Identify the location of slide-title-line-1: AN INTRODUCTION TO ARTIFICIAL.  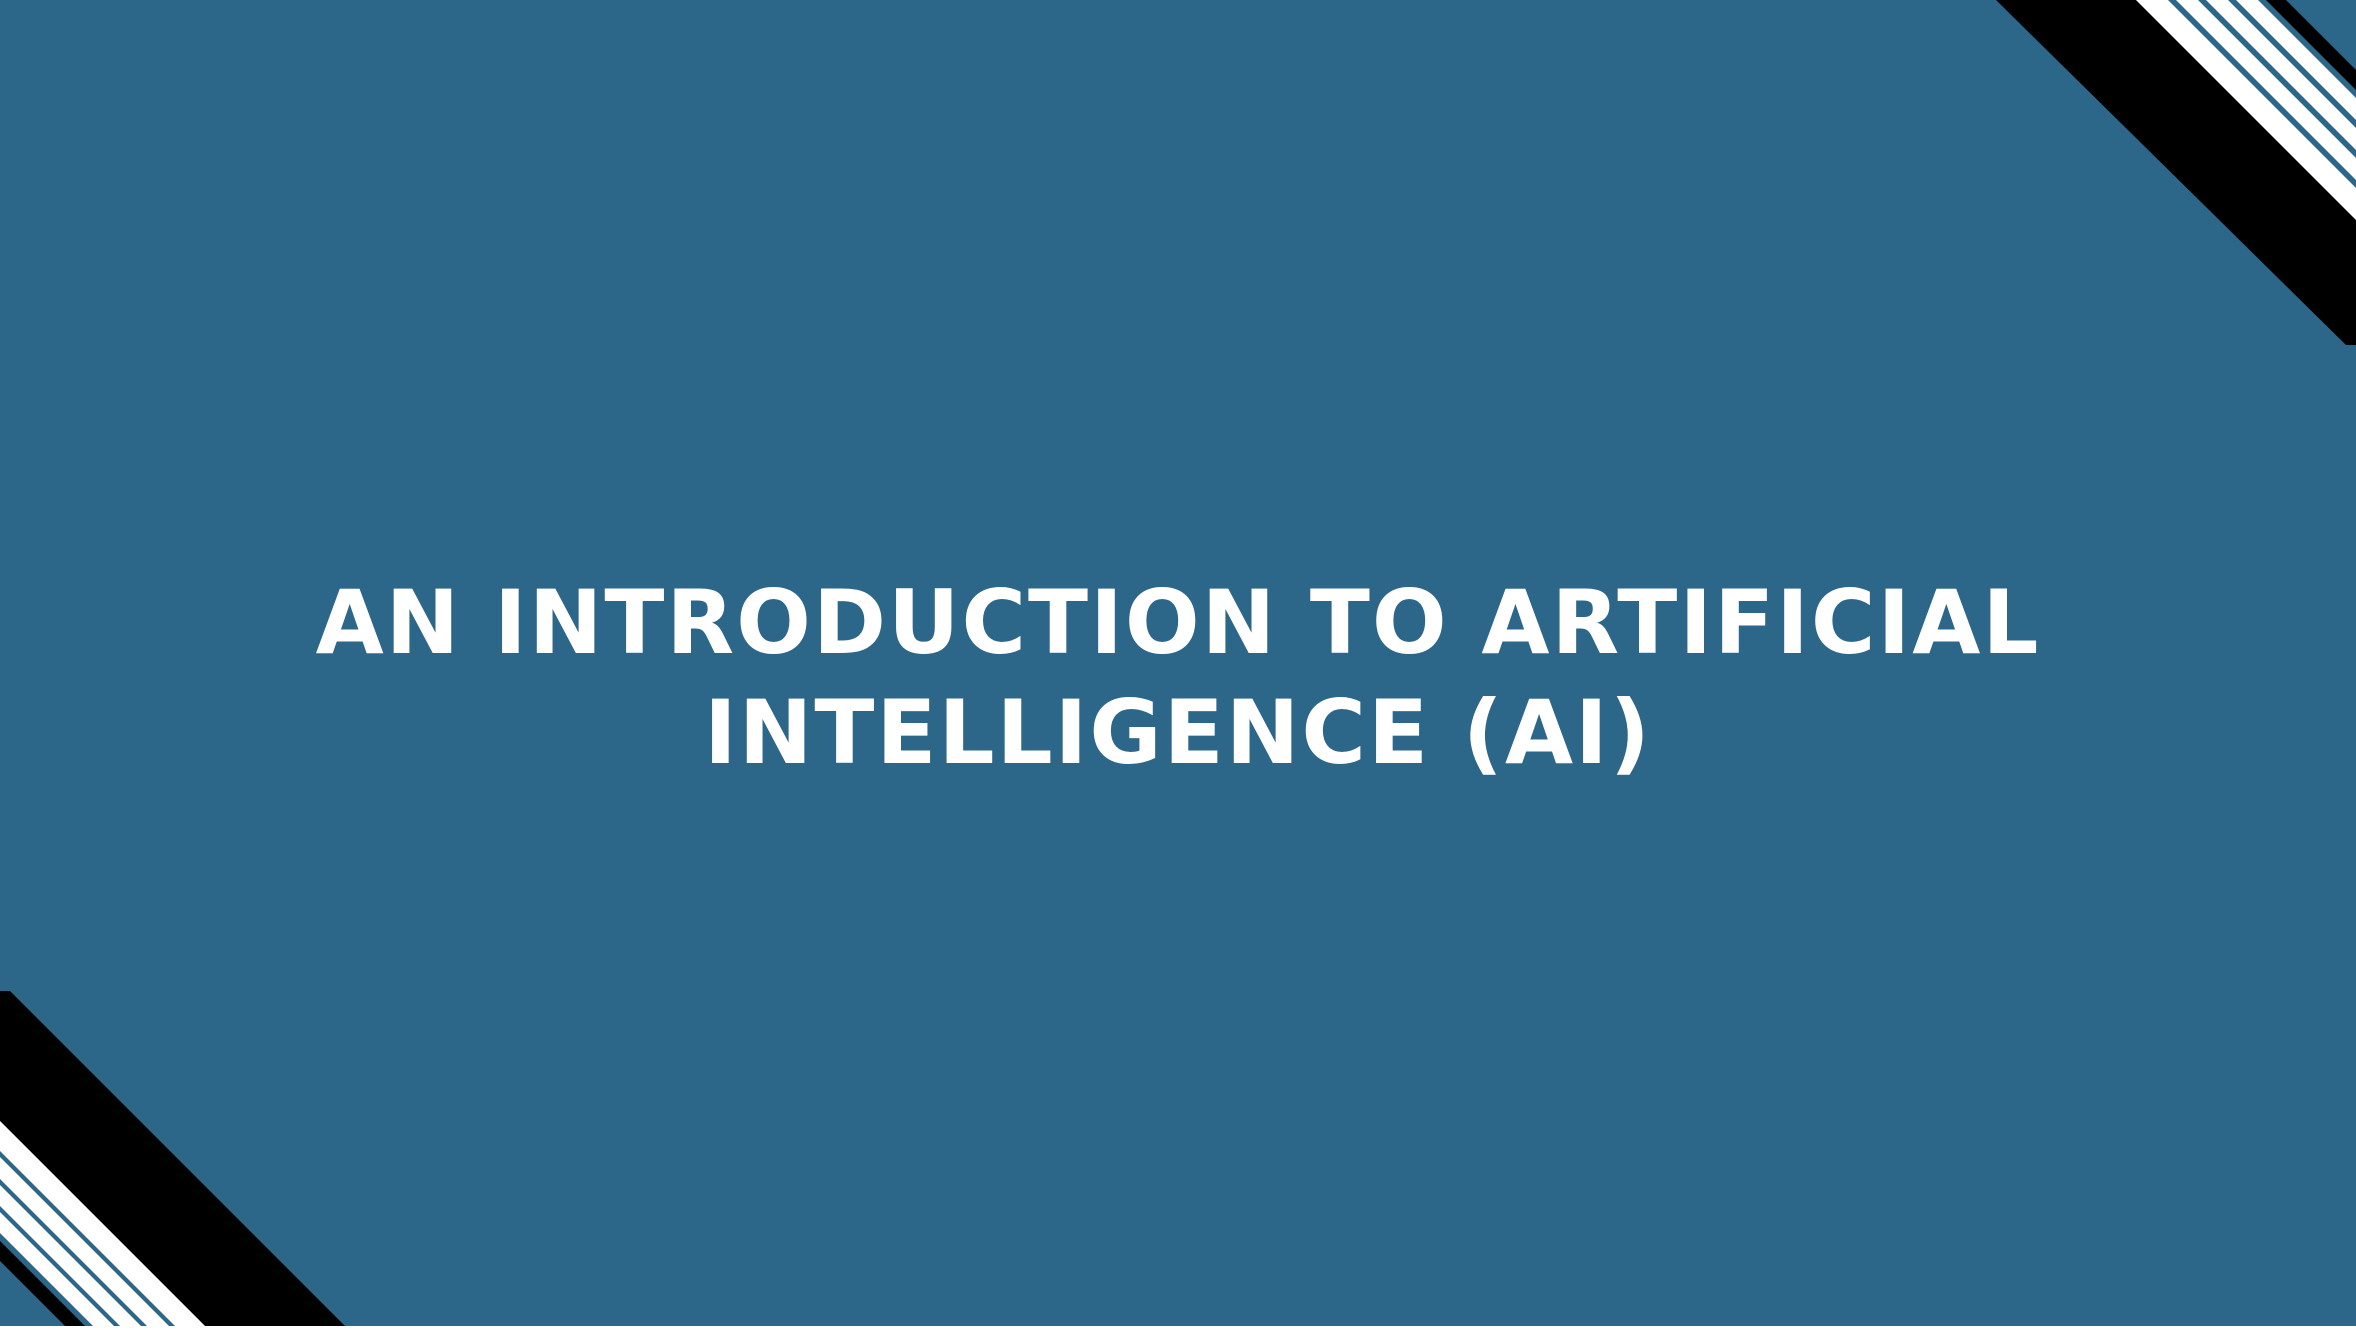
(1178, 622).